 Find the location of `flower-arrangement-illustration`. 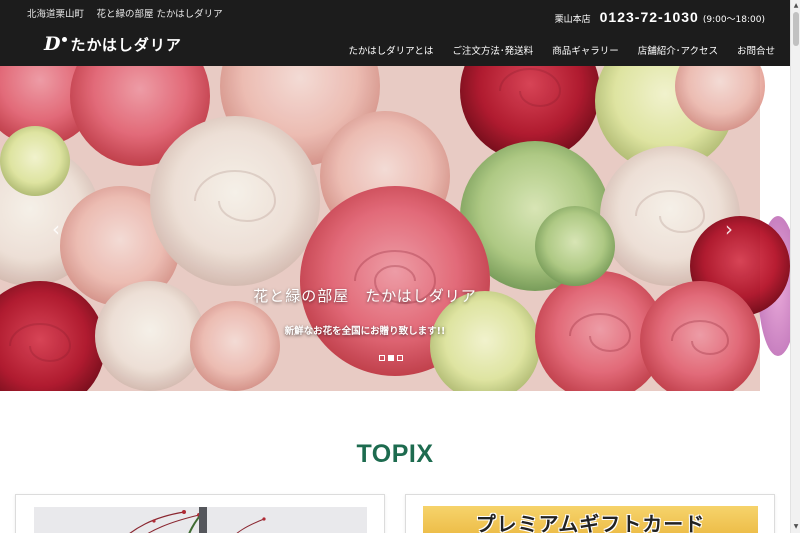

flower-arrangement-illustration is located at coordinates (200, 520).